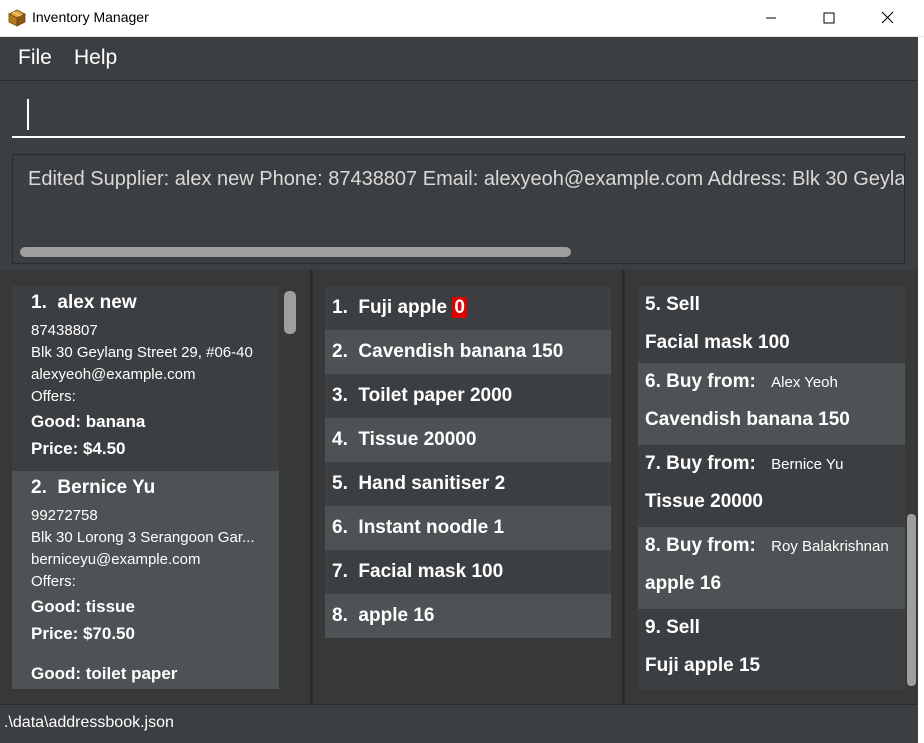  What do you see at coordinates (547, 351) in the screenshot?
I see `good-quantity: 150` at bounding box center [547, 351].